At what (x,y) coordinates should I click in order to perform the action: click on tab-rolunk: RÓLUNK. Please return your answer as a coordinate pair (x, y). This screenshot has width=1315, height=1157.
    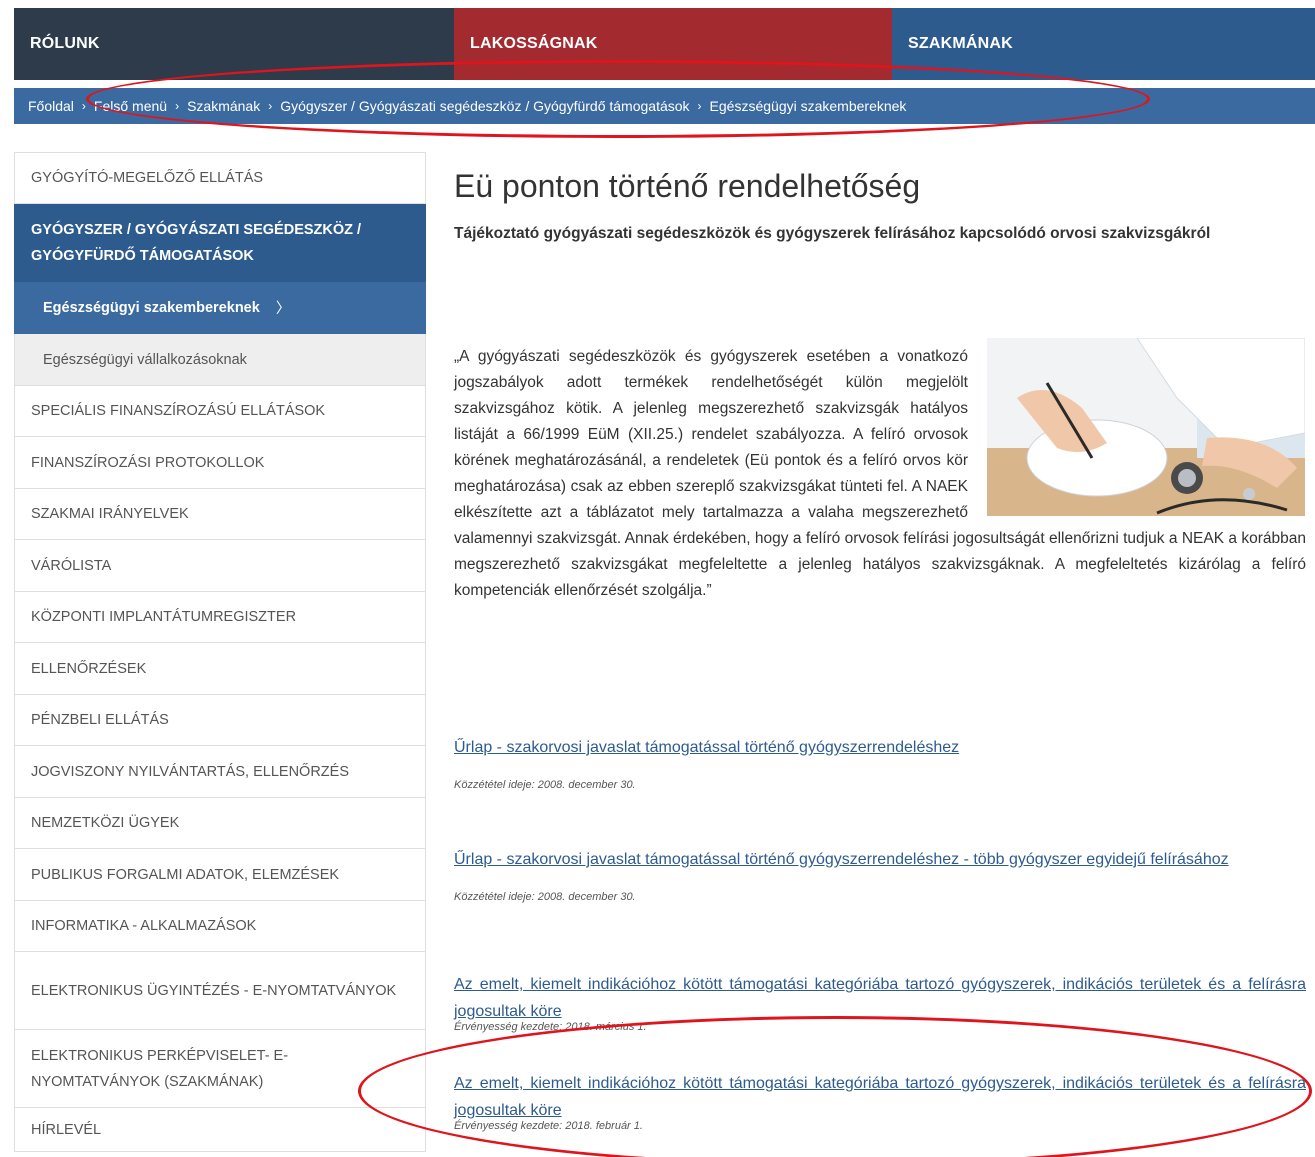
    Looking at the image, I should click on (234, 44).